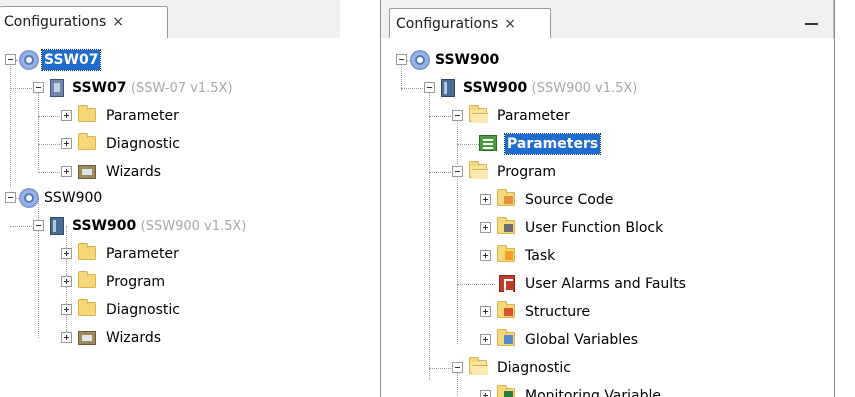  Describe the element at coordinates (552, 144) in the screenshot. I see `tree-node-label: Parameters` at that location.